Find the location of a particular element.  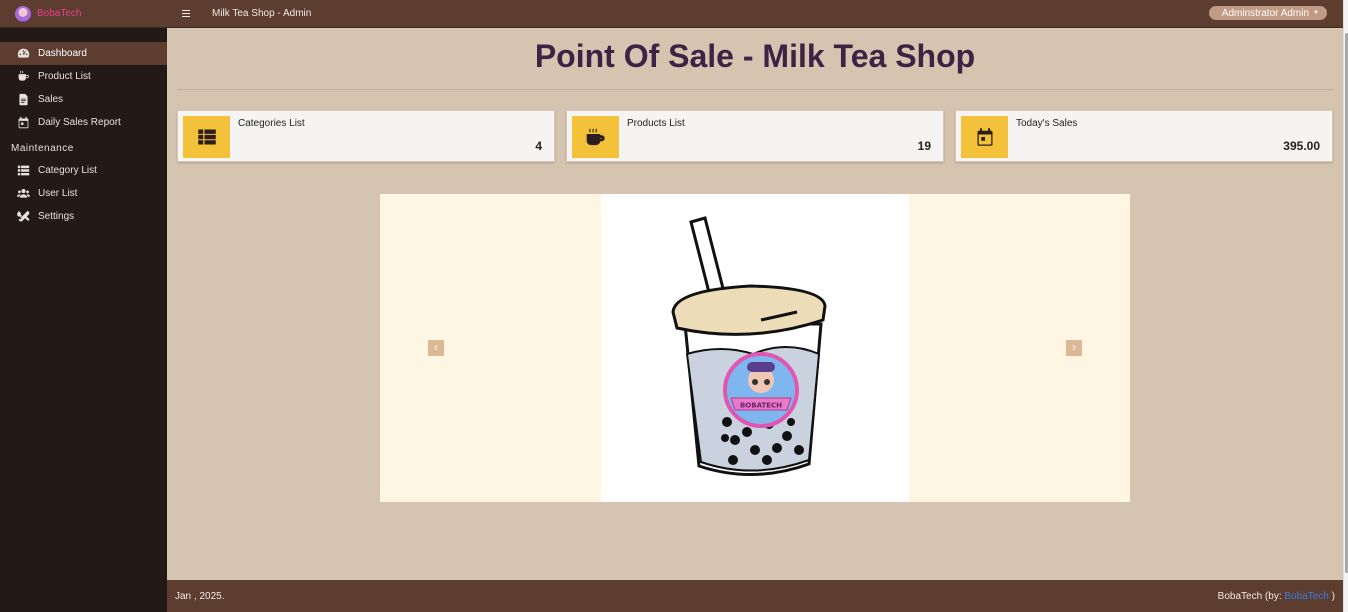

sidebar-item-product-list: Product List is located at coordinates (83, 76).